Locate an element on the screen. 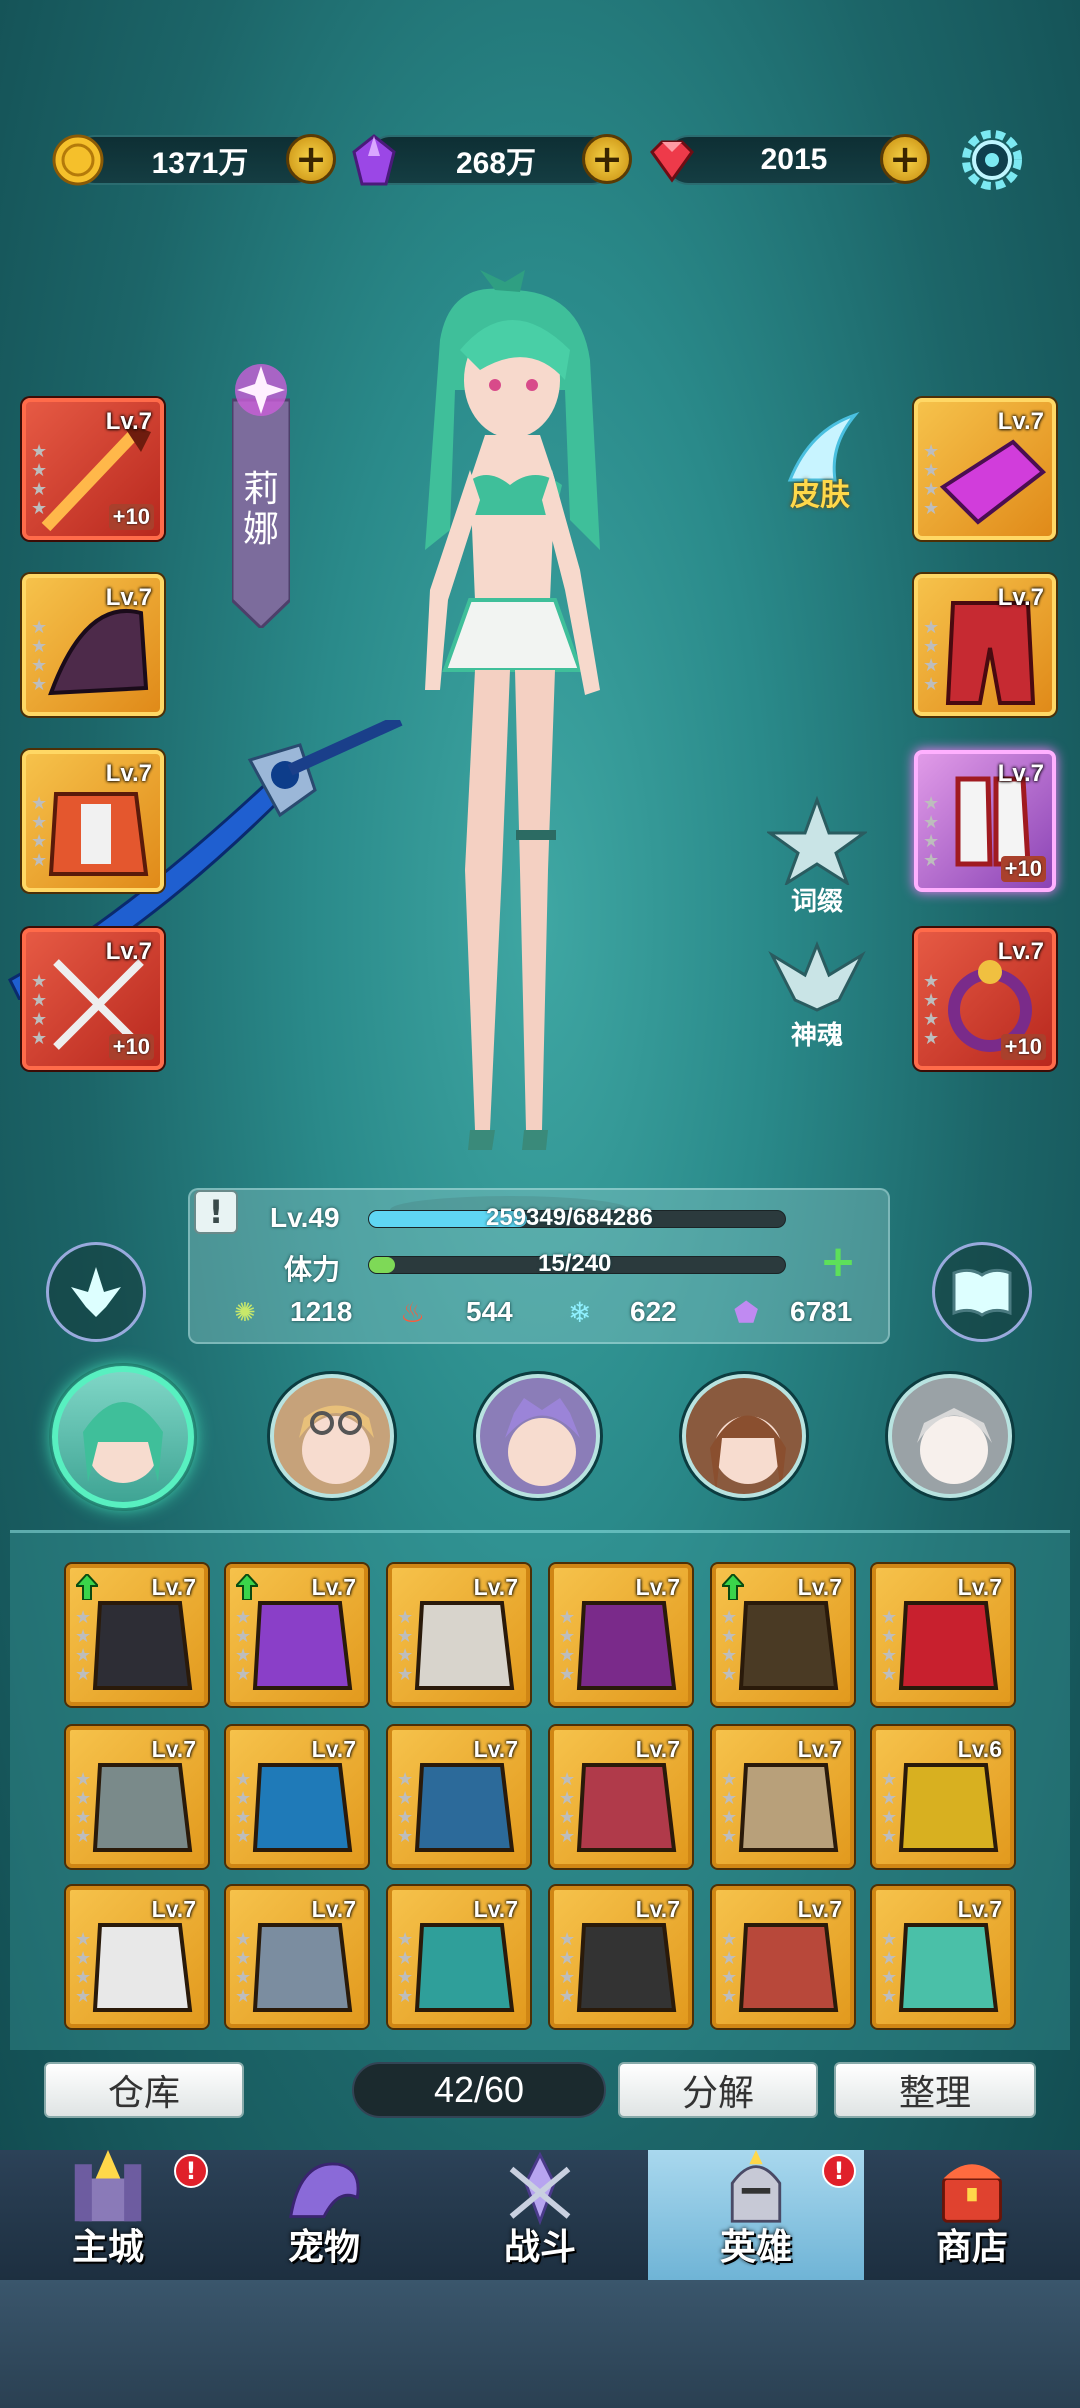 This screenshot has width=1080, height=2408. gold-add-button: + is located at coordinates (311, 159).